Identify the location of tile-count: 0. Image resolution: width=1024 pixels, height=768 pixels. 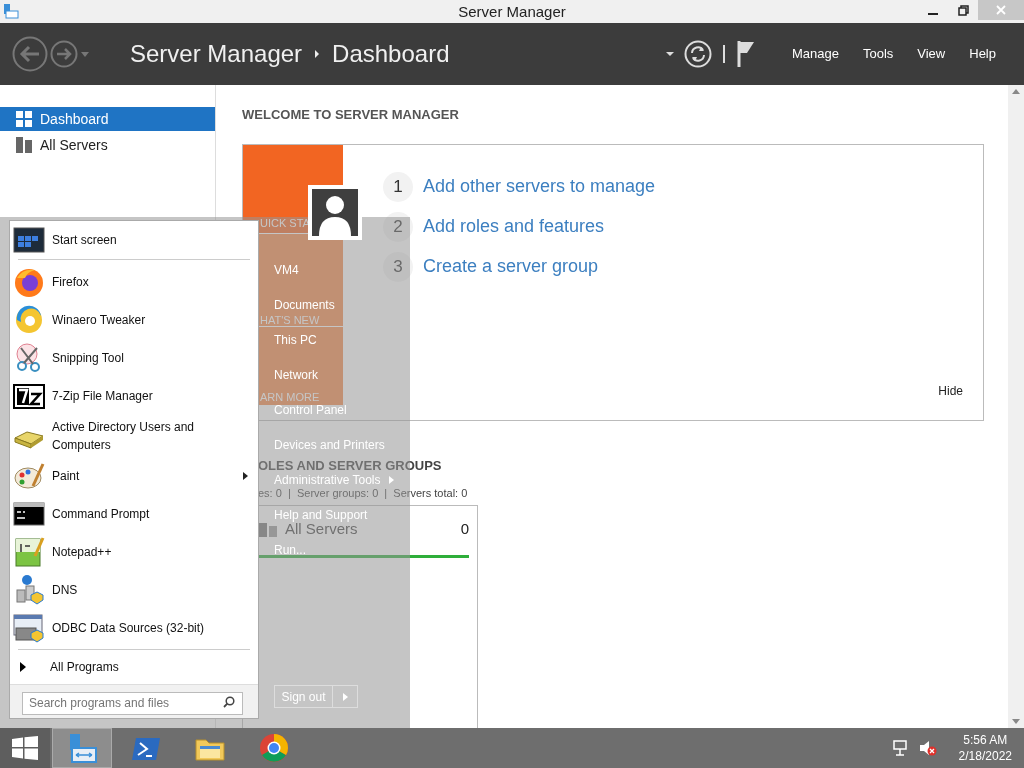
(464, 528).